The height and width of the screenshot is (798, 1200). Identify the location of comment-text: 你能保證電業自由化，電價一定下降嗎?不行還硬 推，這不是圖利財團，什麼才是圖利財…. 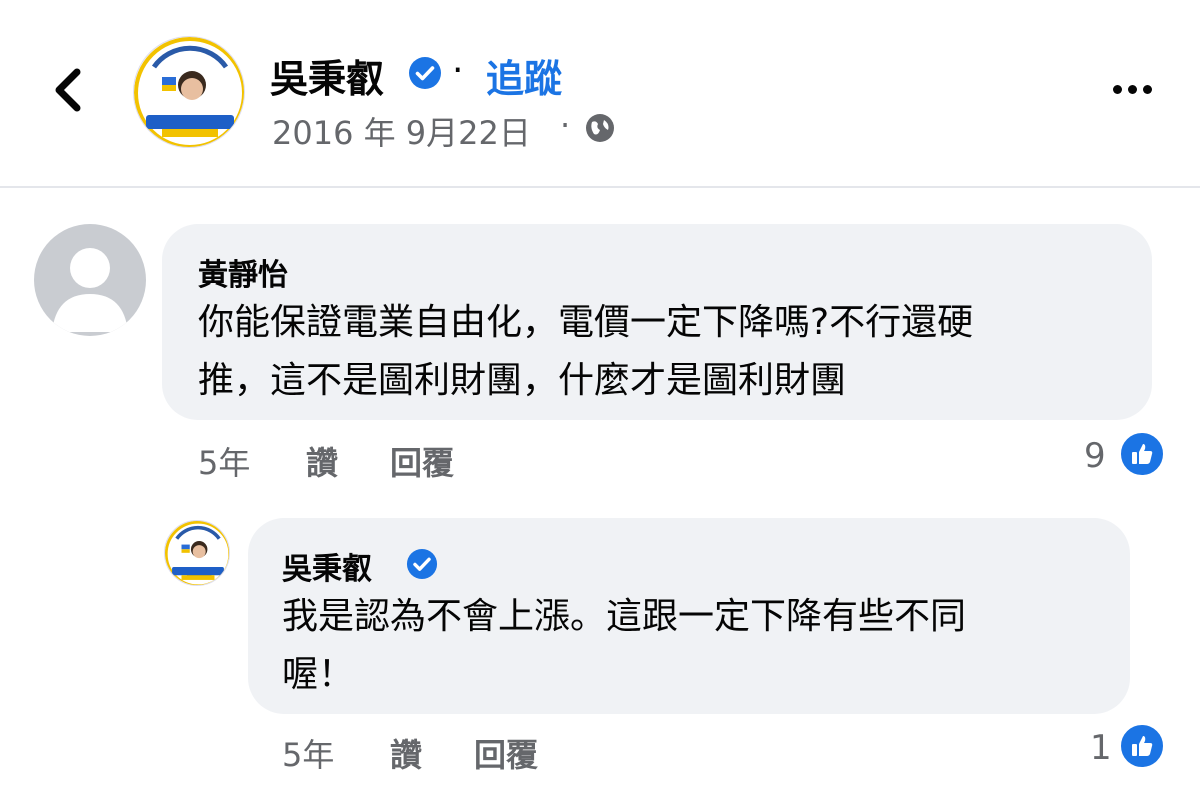
(586, 351).